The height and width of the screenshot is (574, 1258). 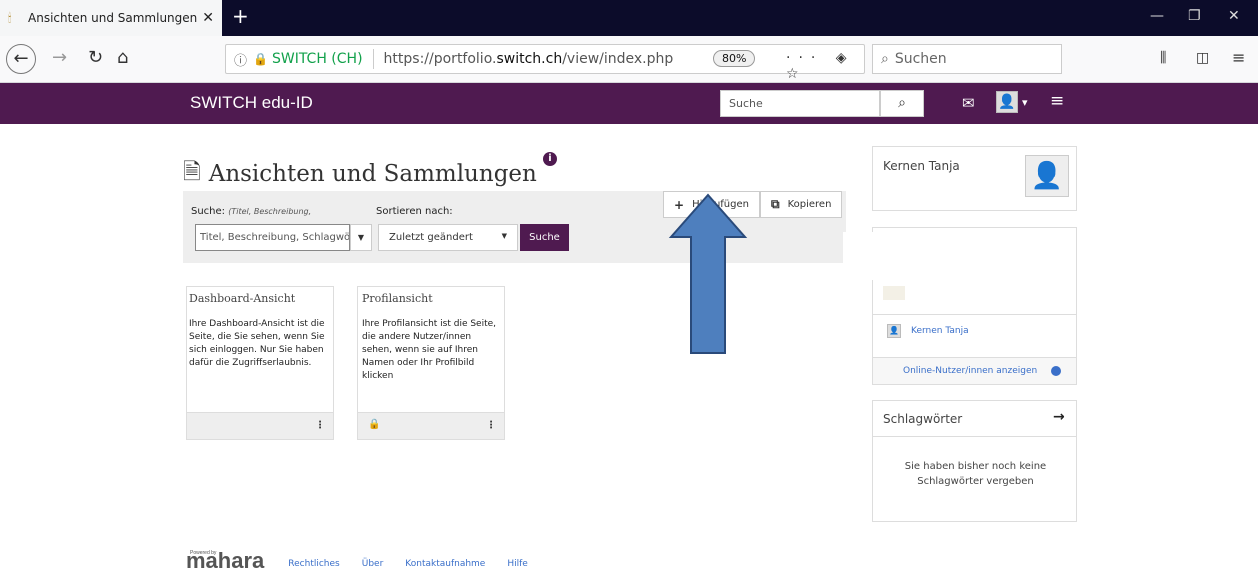 I want to click on card-title: Profilansicht, so click(x=397, y=298).